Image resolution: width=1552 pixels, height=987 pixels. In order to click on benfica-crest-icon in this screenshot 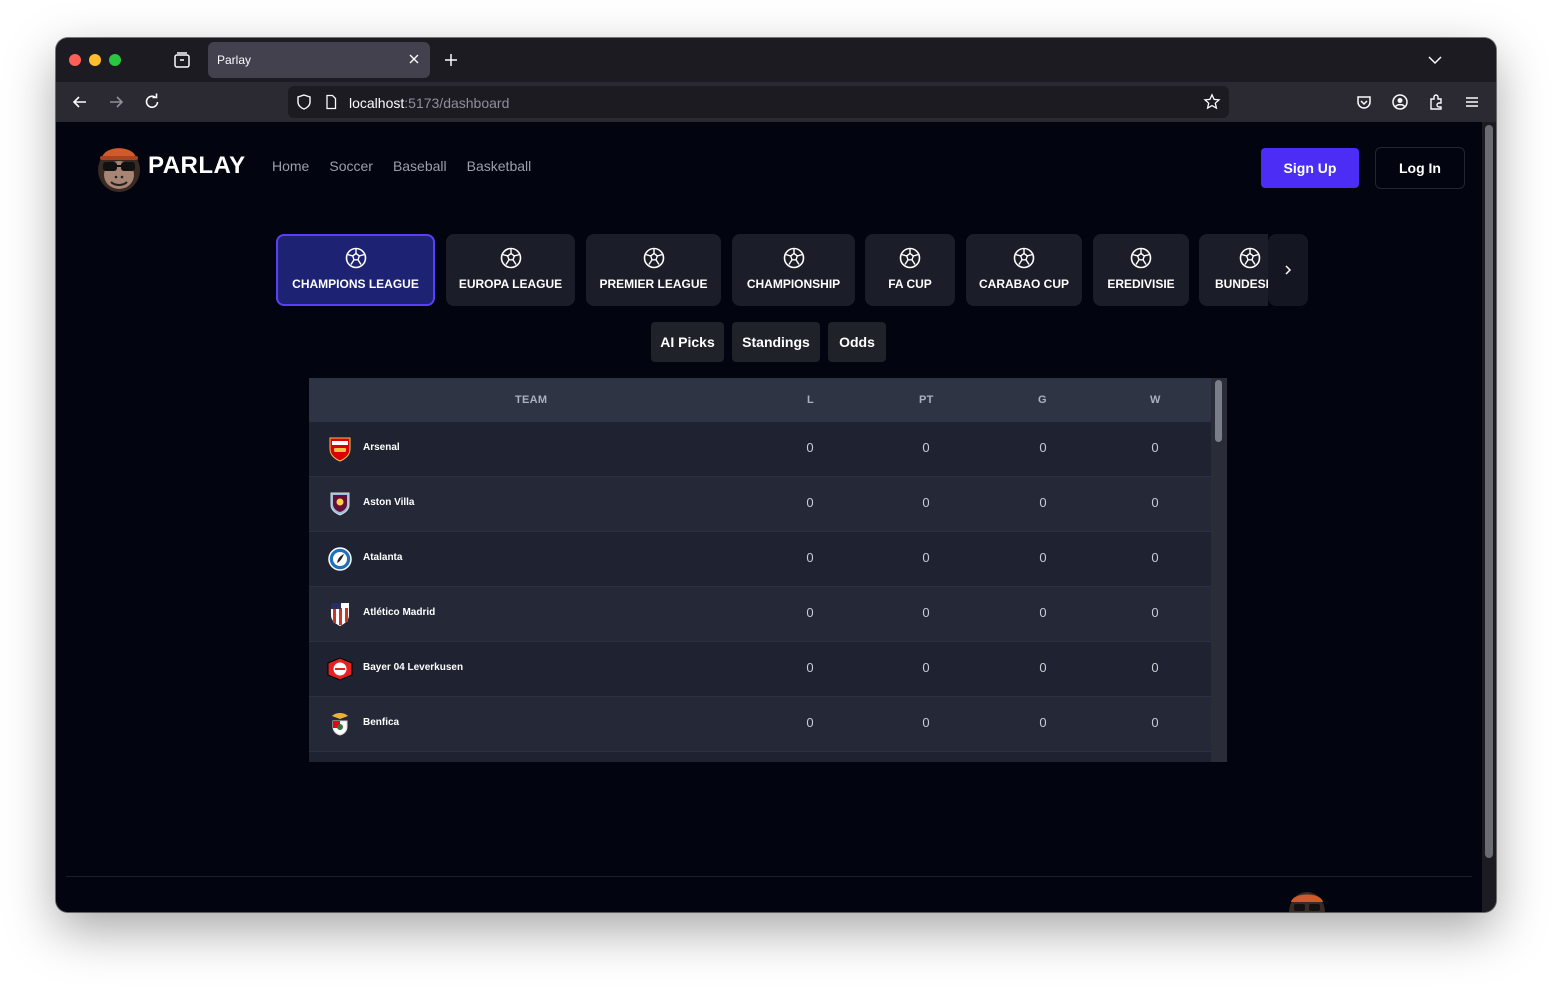, I will do `click(340, 724)`.